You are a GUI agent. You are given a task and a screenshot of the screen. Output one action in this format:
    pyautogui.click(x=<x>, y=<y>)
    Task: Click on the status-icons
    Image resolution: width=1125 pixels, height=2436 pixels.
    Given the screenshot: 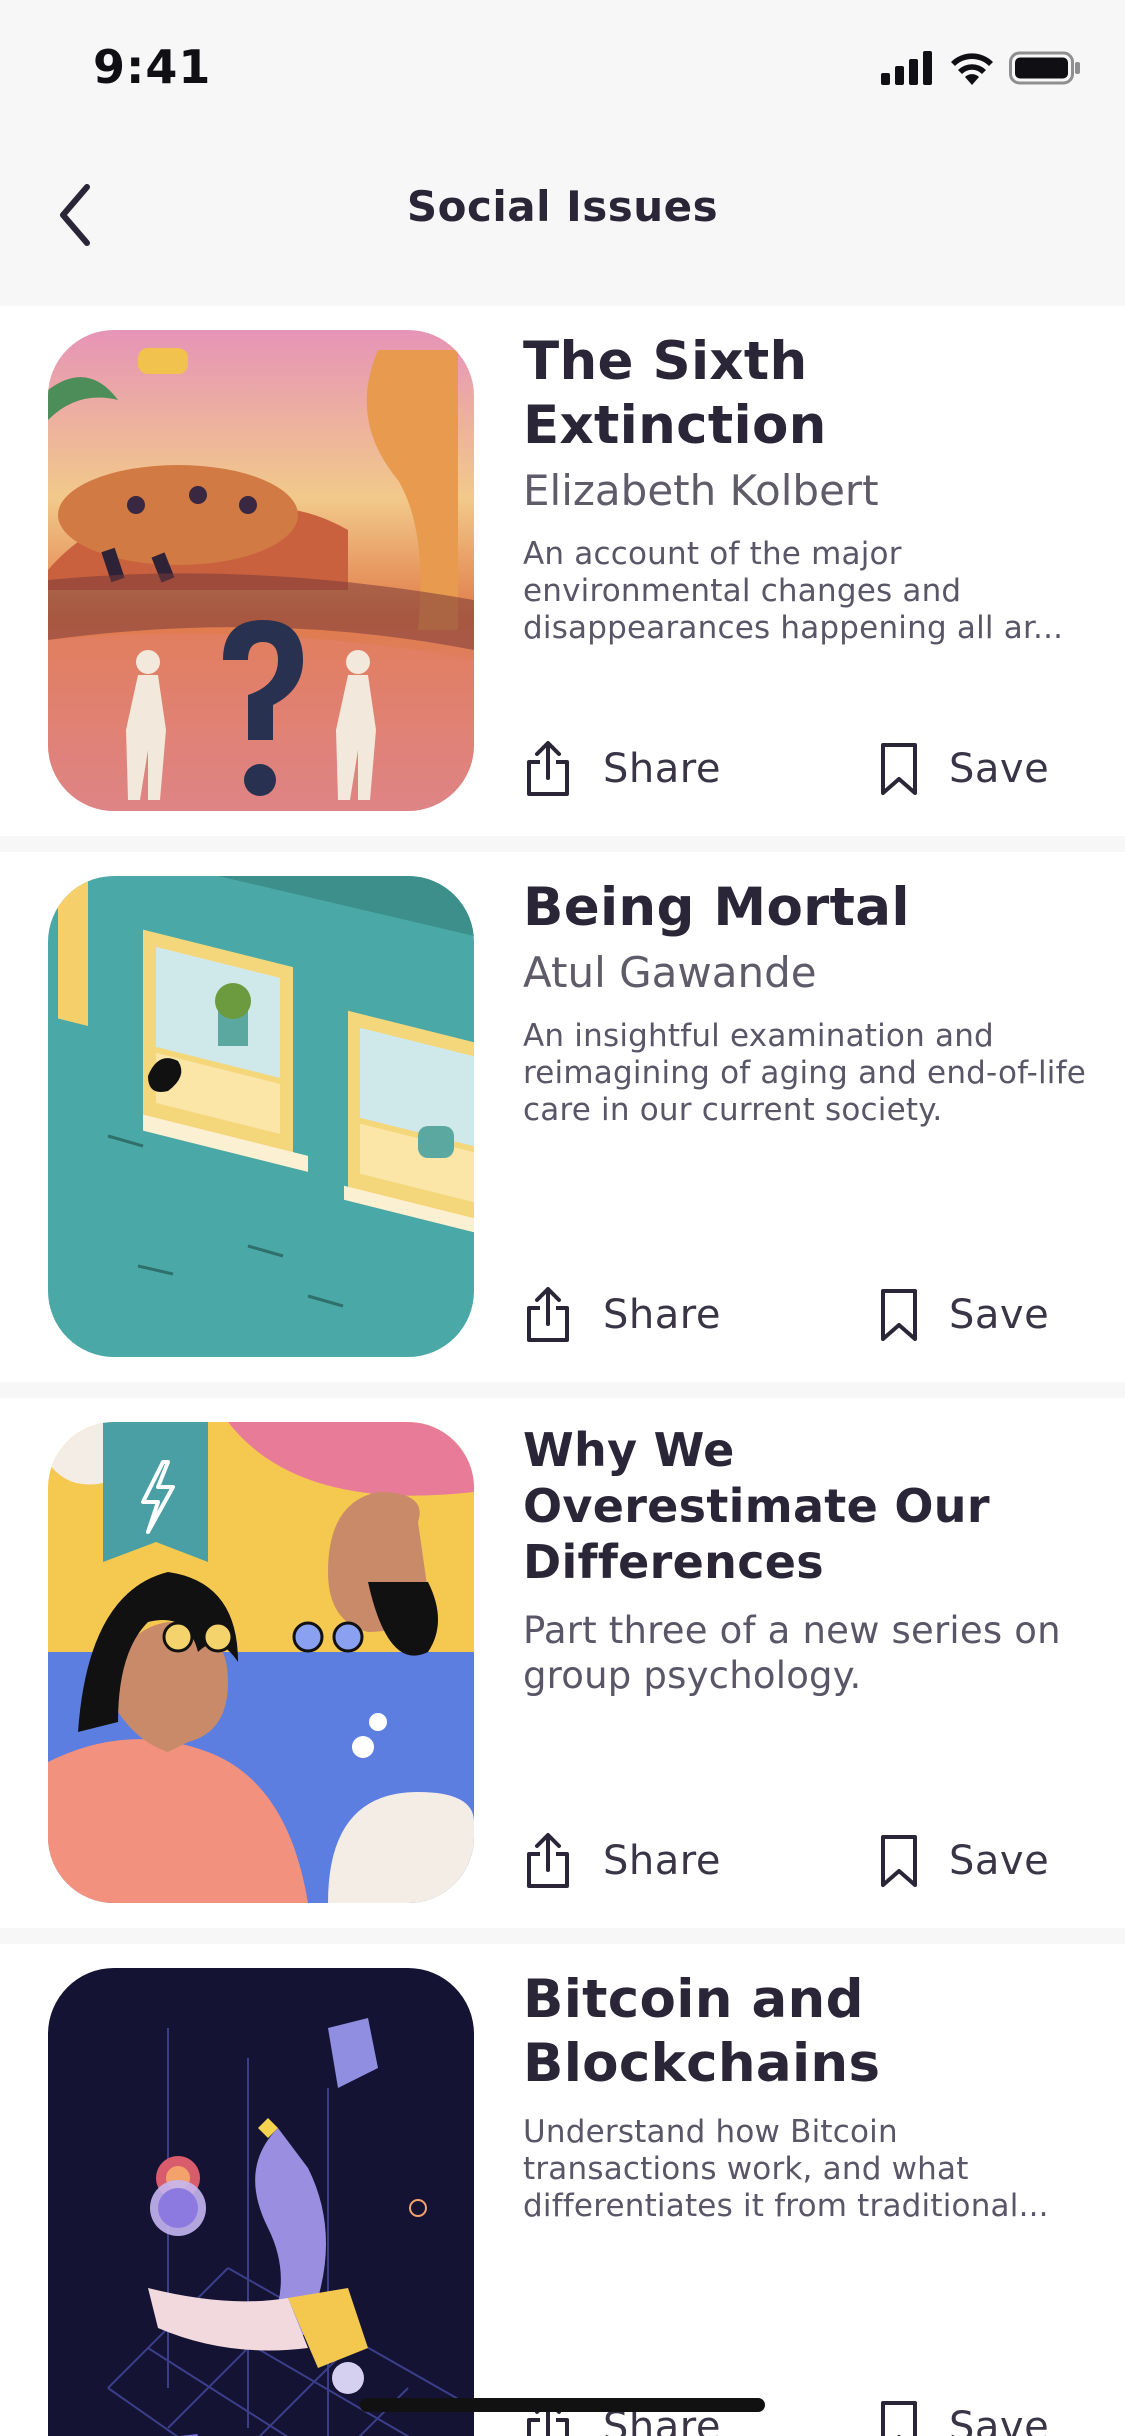 What is the action you would take?
    pyautogui.click(x=981, y=68)
    